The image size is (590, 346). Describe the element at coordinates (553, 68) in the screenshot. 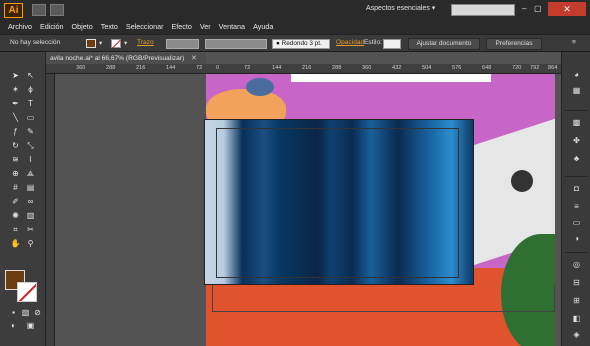

I see `ruler-tick: 864` at that location.